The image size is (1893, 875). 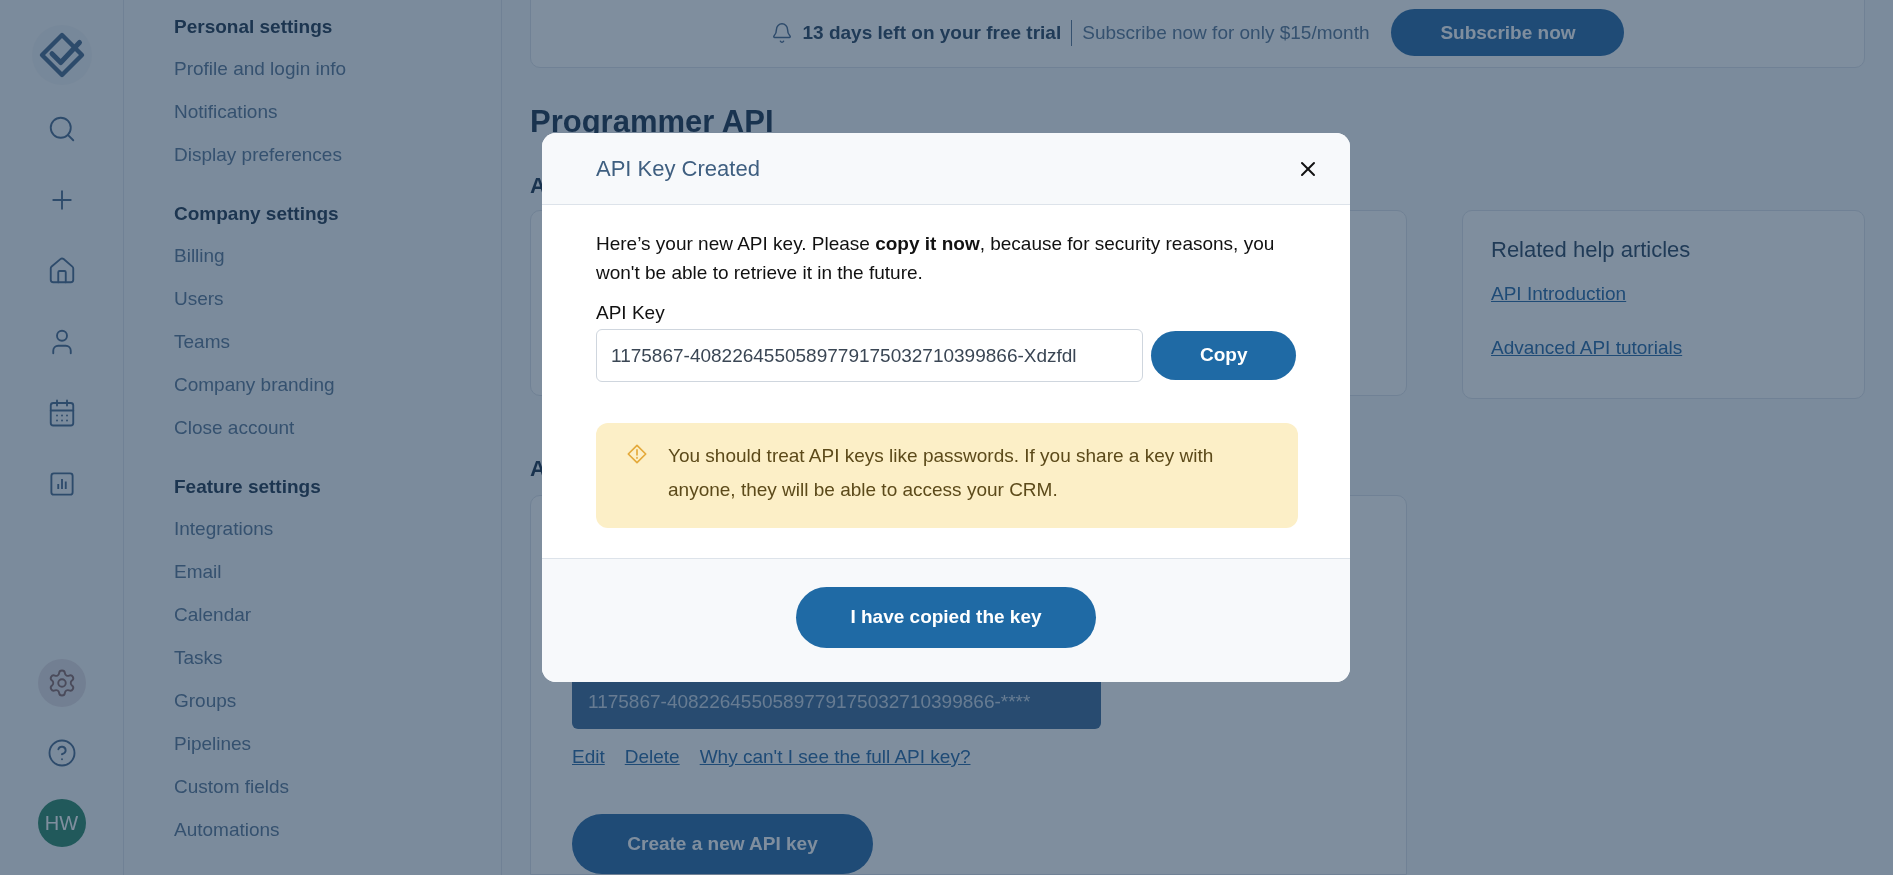 I want to click on nav-link: Profile and login info, so click(x=260, y=68).